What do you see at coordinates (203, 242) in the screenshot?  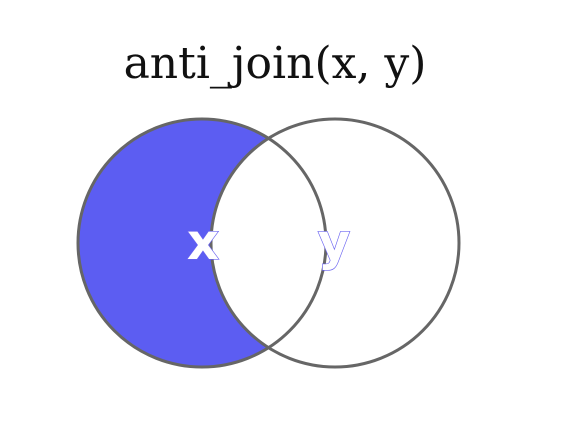 I see `set-x-label: x` at bounding box center [203, 242].